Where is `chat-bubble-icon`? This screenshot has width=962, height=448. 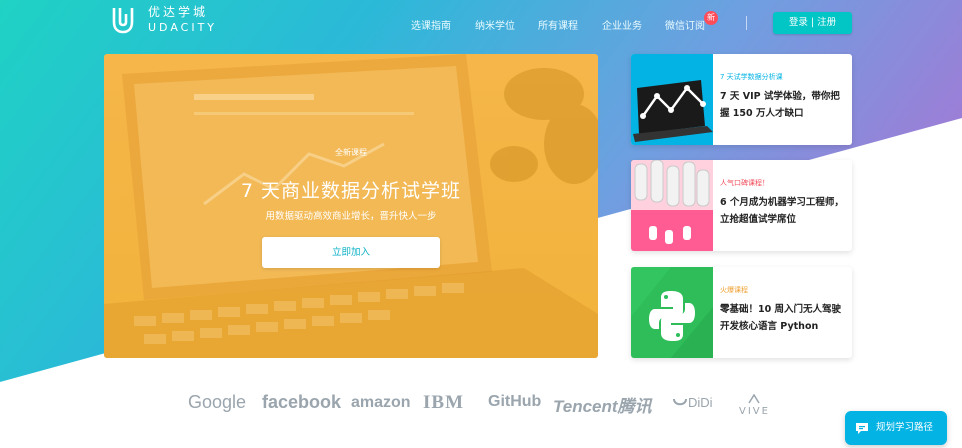 chat-bubble-icon is located at coordinates (862, 428).